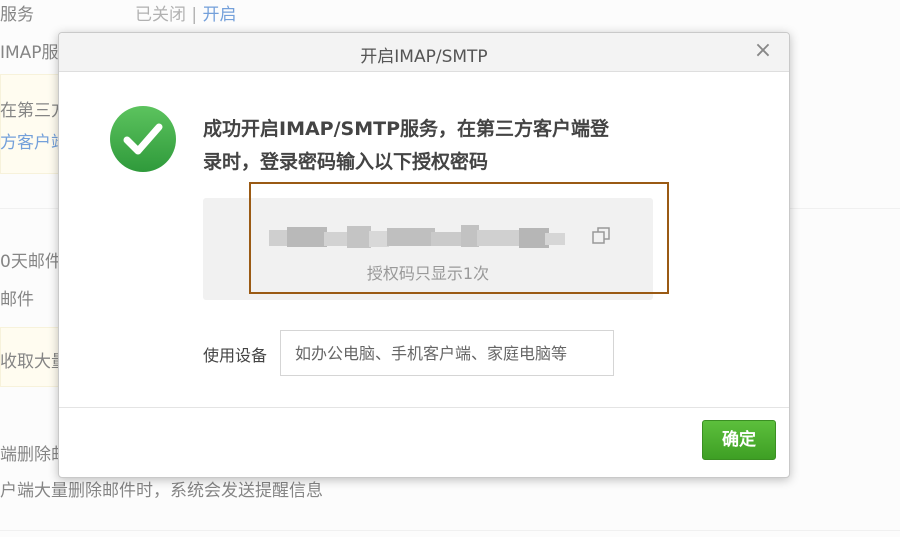  I want to click on success-message-line: 成功开启IMAP/SMTP服务，在第三方客户端登, so click(406, 129).